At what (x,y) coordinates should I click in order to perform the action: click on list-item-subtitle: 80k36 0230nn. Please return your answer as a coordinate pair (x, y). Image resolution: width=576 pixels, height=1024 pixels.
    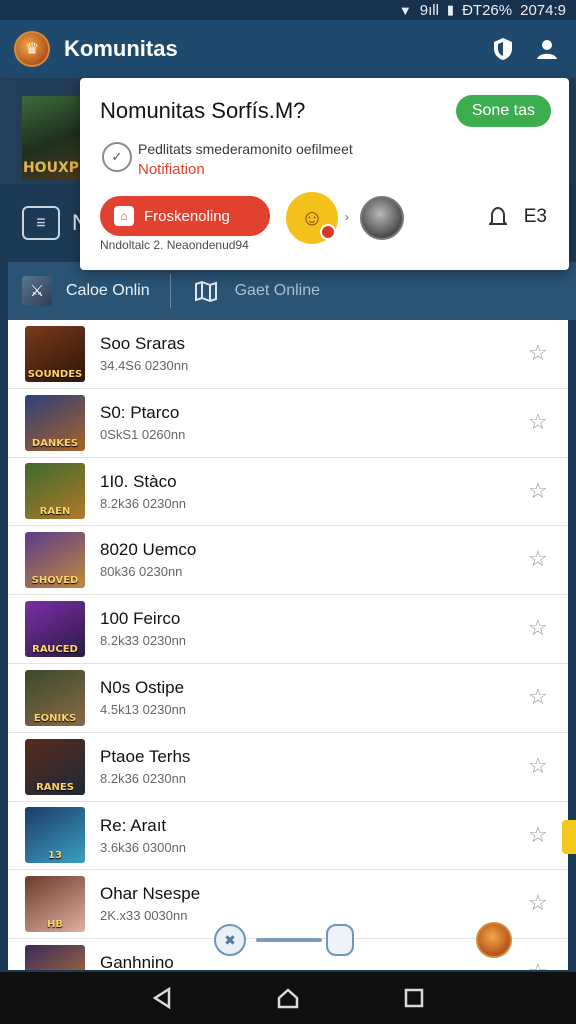
    Looking at the image, I should click on (141, 572).